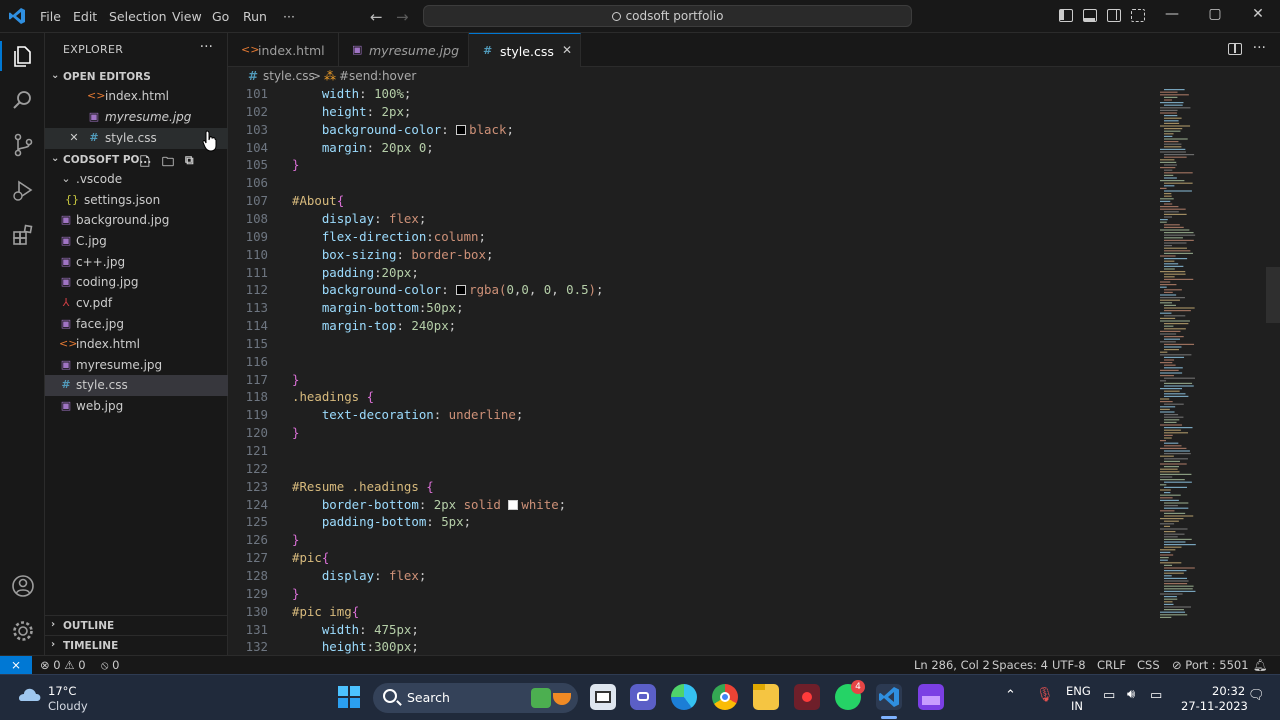 This screenshot has width=1280, height=720. I want to click on tree-item: {} settings.json, so click(136, 200).